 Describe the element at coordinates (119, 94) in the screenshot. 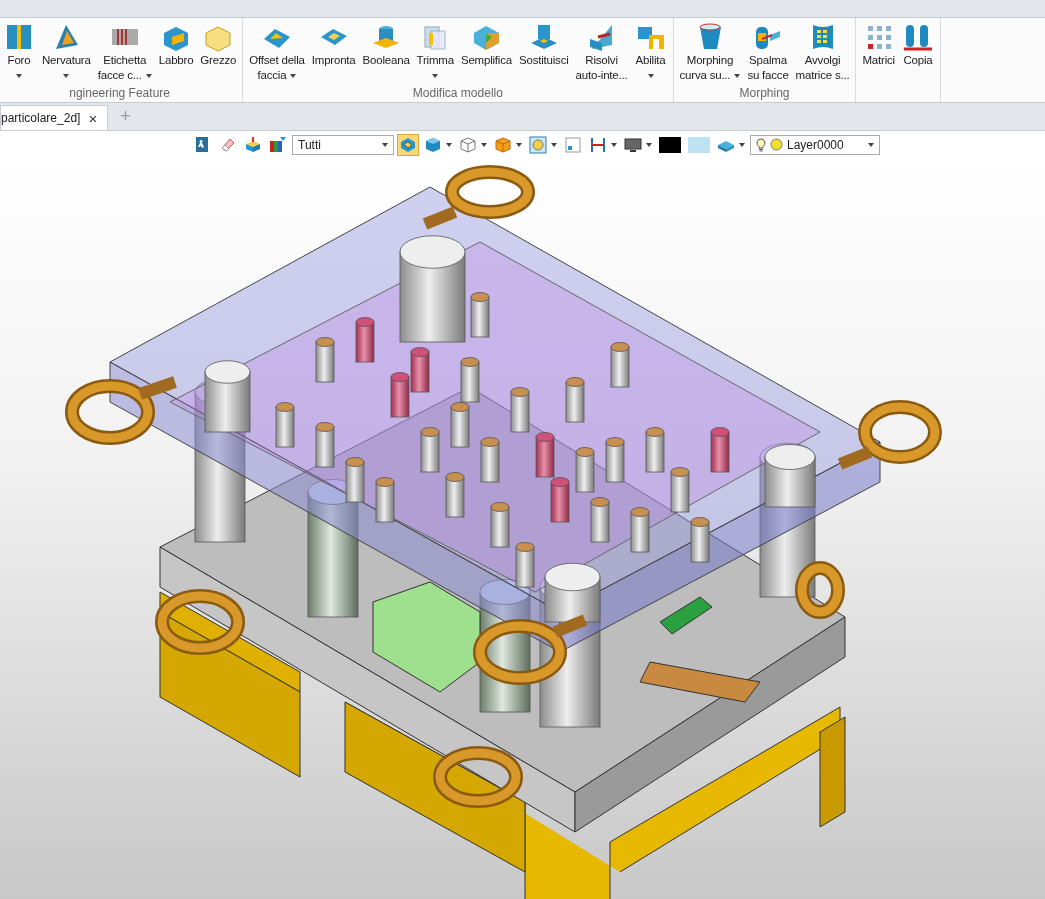

I see `group-label: ngineering Feature` at that location.